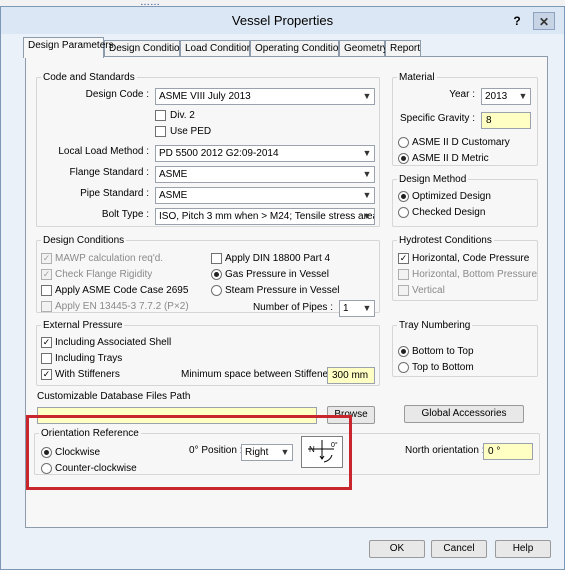 The height and width of the screenshot is (570, 565). Describe the element at coordinates (84, 240) in the screenshot. I see `design-conditions-title: Design Conditions` at that location.